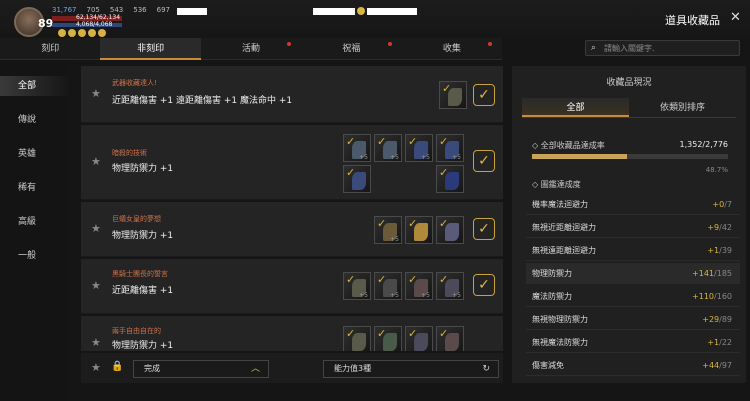  What do you see at coordinates (633, 296) in the screenshot?
I see `stat-row: 魔法防禦力 +110/160` at bounding box center [633, 296].